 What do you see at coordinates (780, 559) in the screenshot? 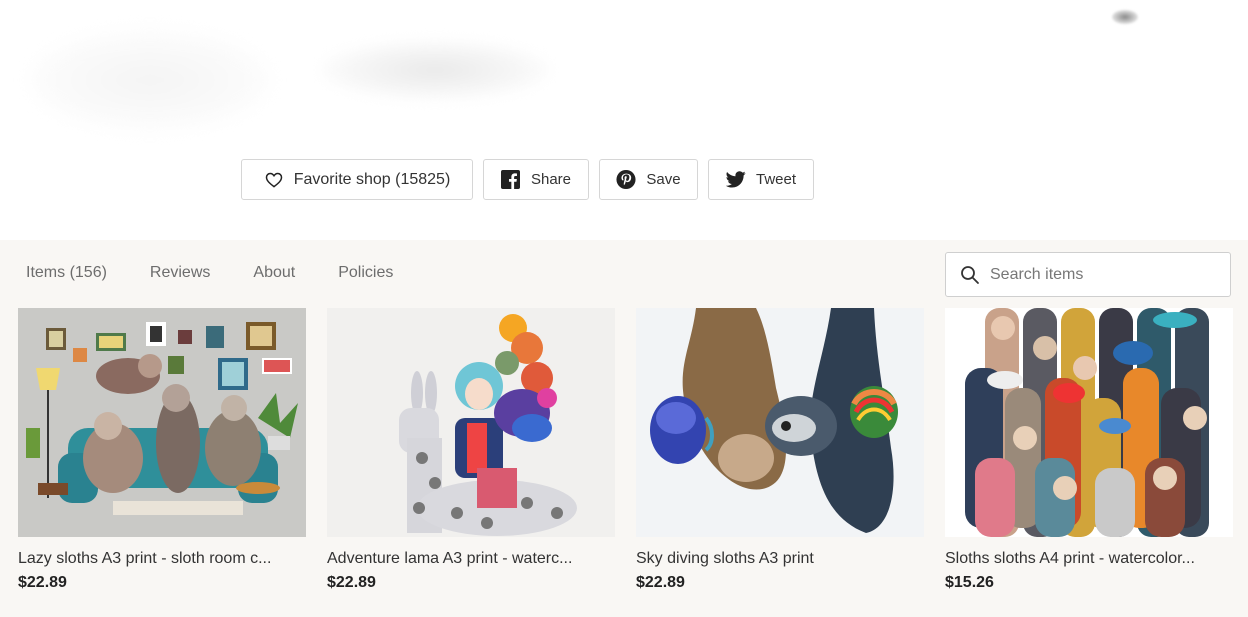
I see `listing-title: Sky diving sloths A3 print` at bounding box center [780, 559].